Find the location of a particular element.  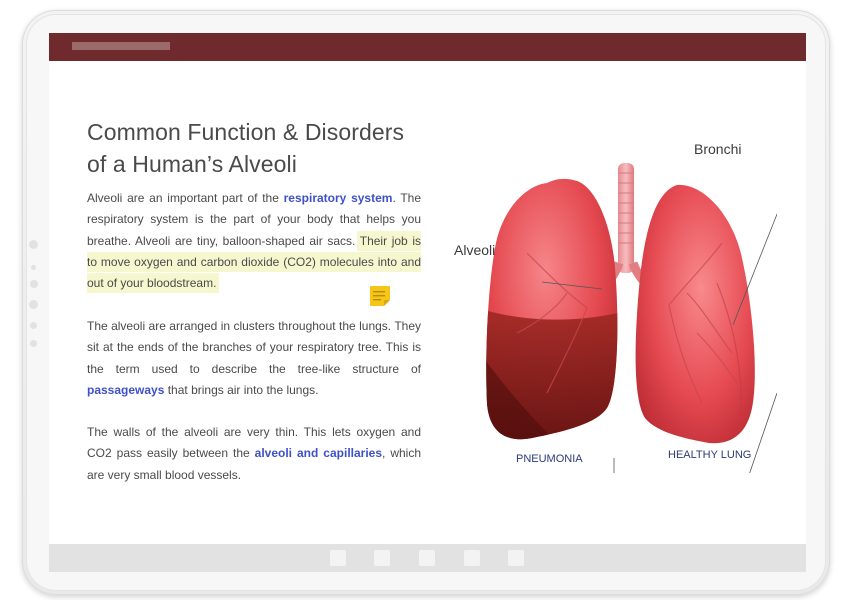

top-bar is located at coordinates (427, 47).